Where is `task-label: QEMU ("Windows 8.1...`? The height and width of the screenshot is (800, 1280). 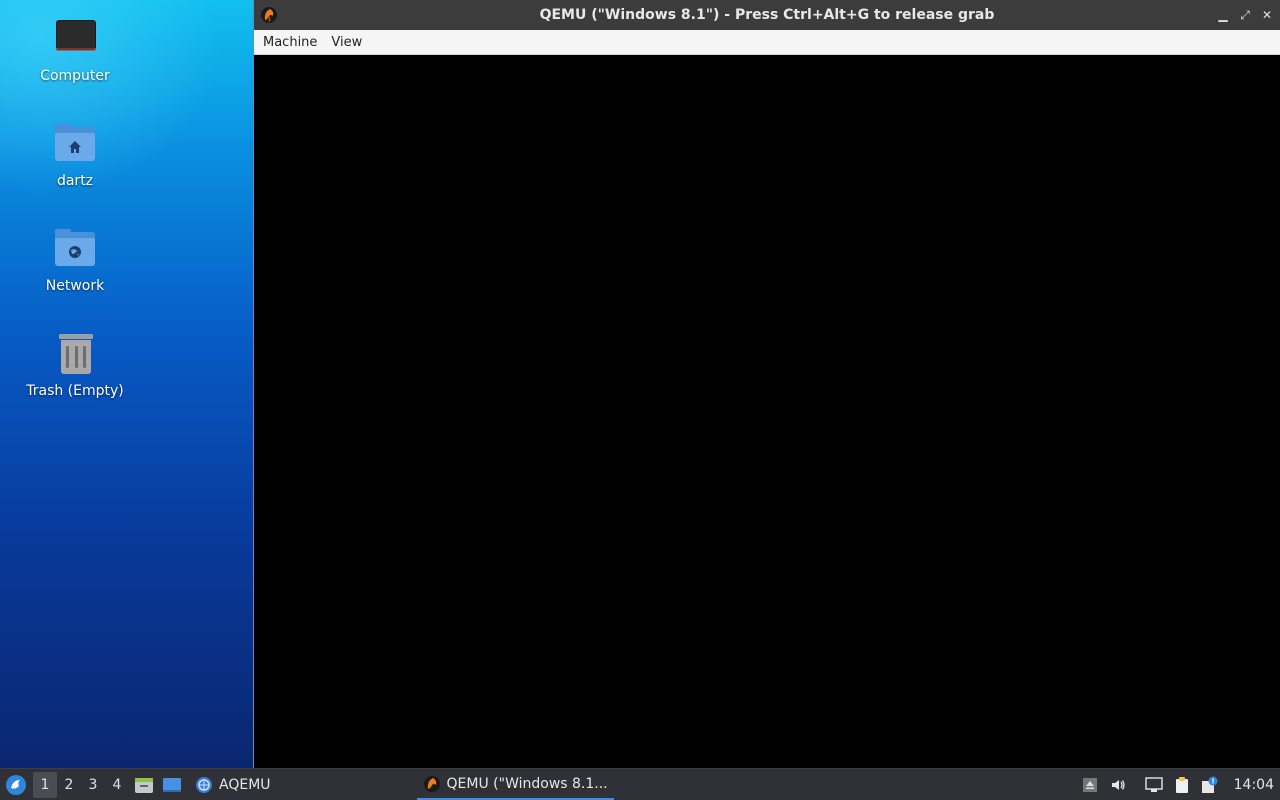 task-label: QEMU ("Windows 8.1... is located at coordinates (527, 783).